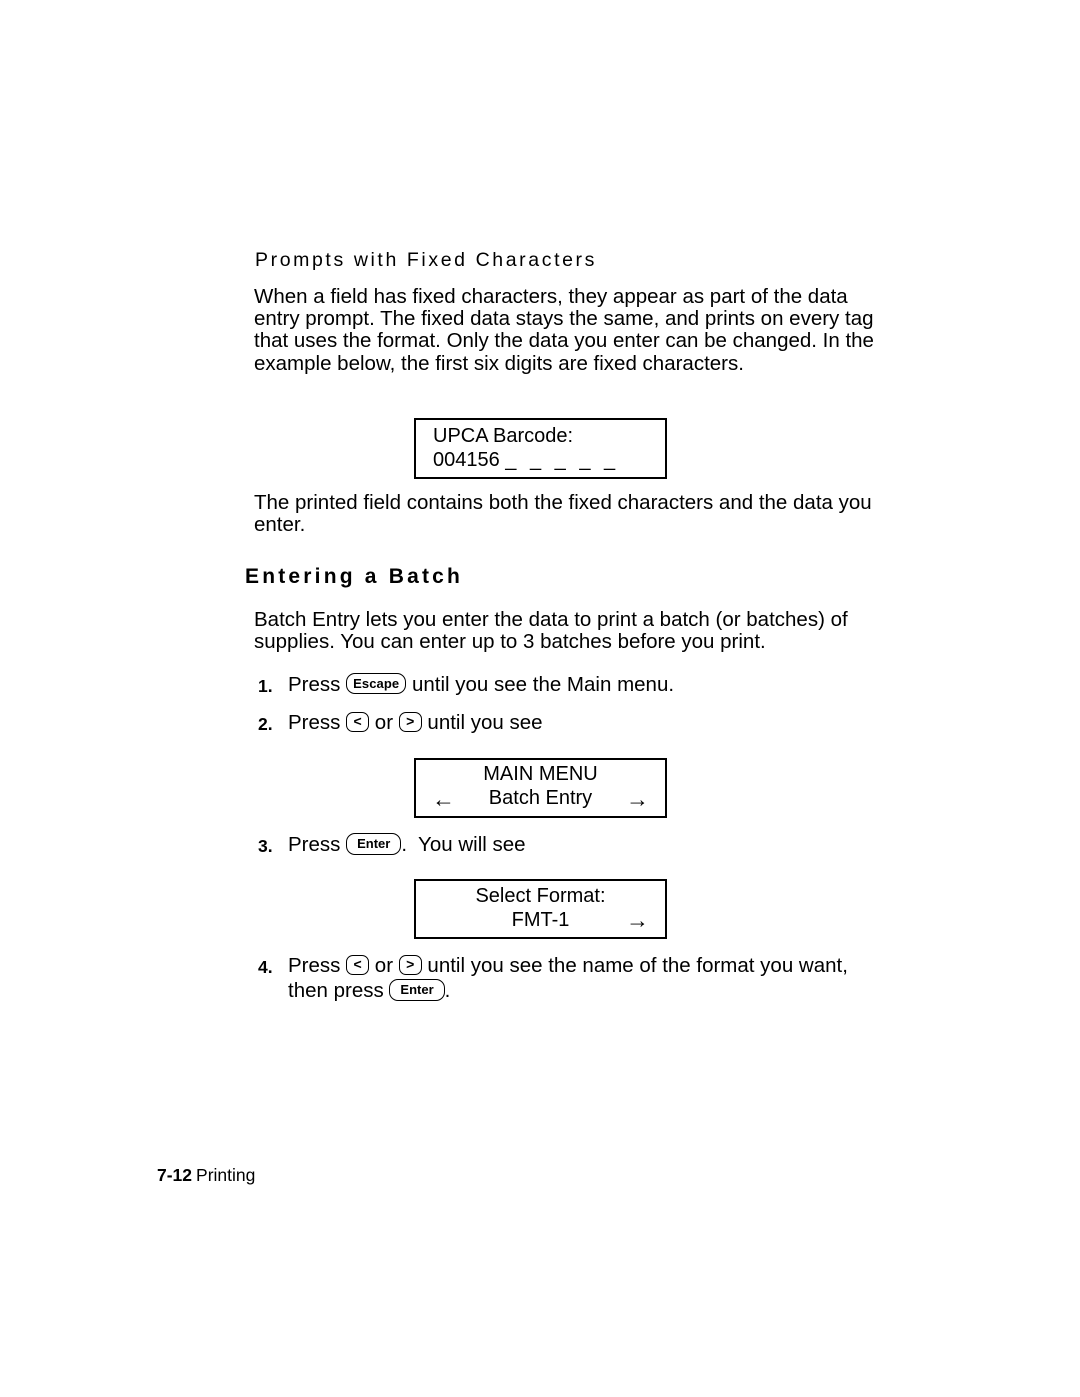 This screenshot has height=1397, width=1080. I want to click on step-2-text-before: Press, so click(317, 722).